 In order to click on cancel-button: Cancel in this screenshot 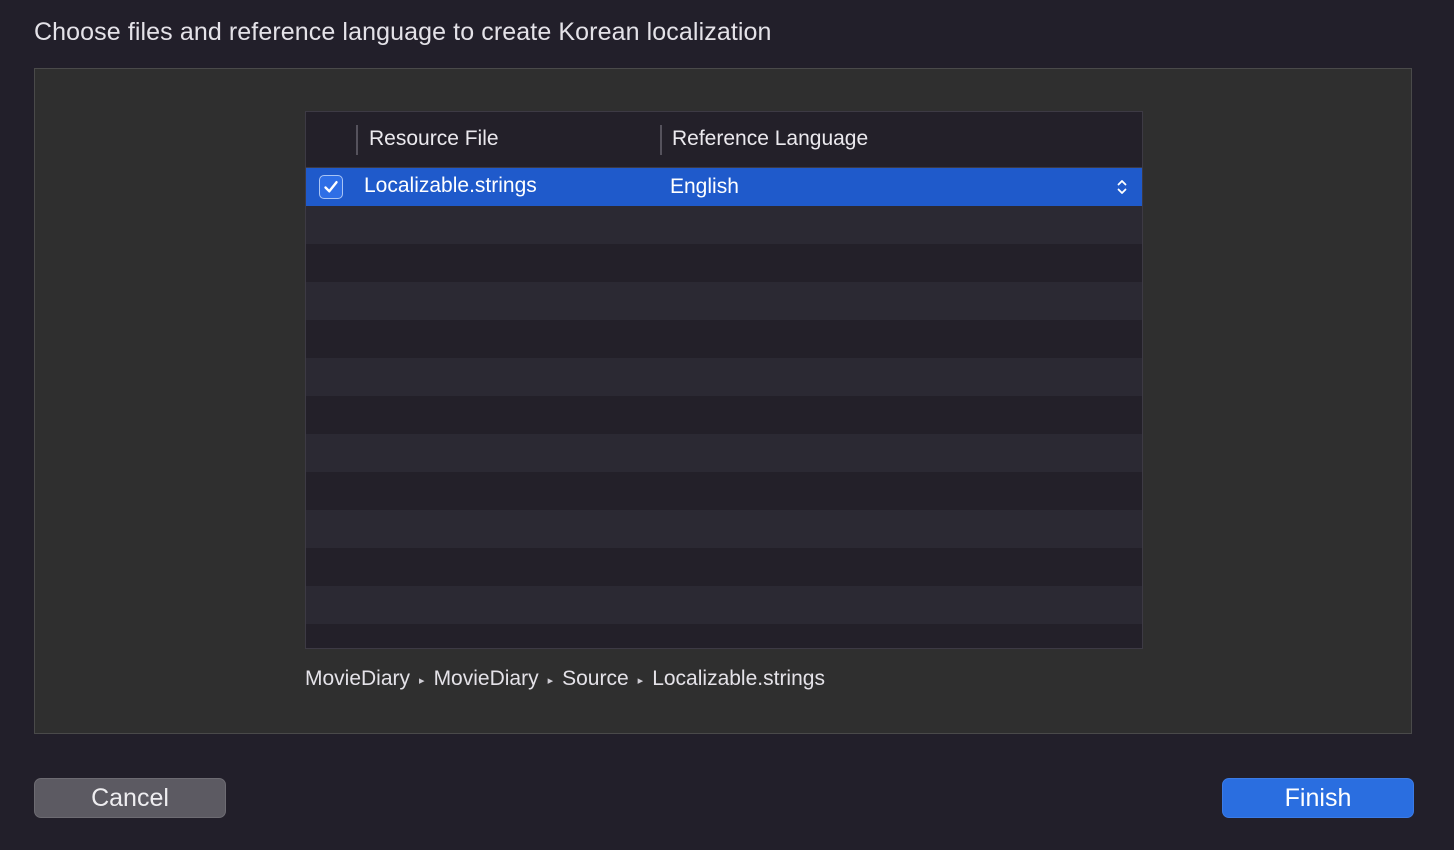, I will do `click(130, 798)`.